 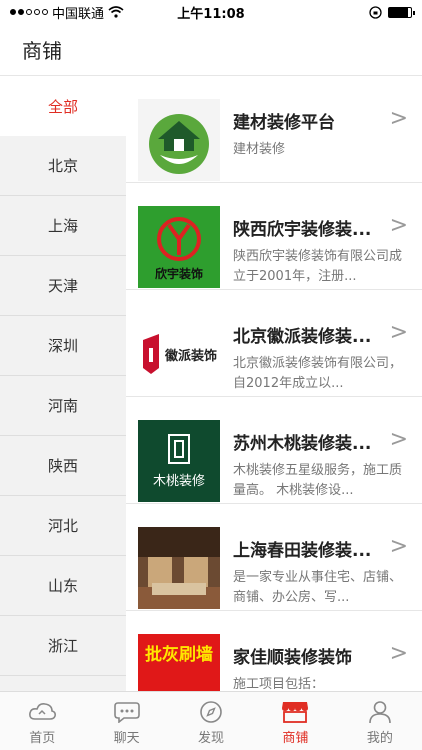 I want to click on sidebar-item-shandong: 山东, so click(x=63, y=586).